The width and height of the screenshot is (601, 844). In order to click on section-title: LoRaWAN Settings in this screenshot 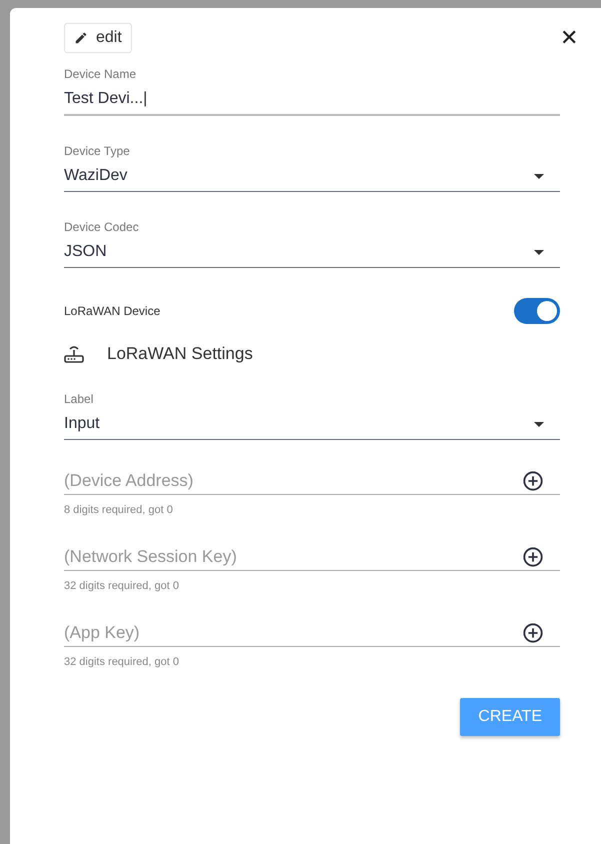, I will do `click(180, 354)`.